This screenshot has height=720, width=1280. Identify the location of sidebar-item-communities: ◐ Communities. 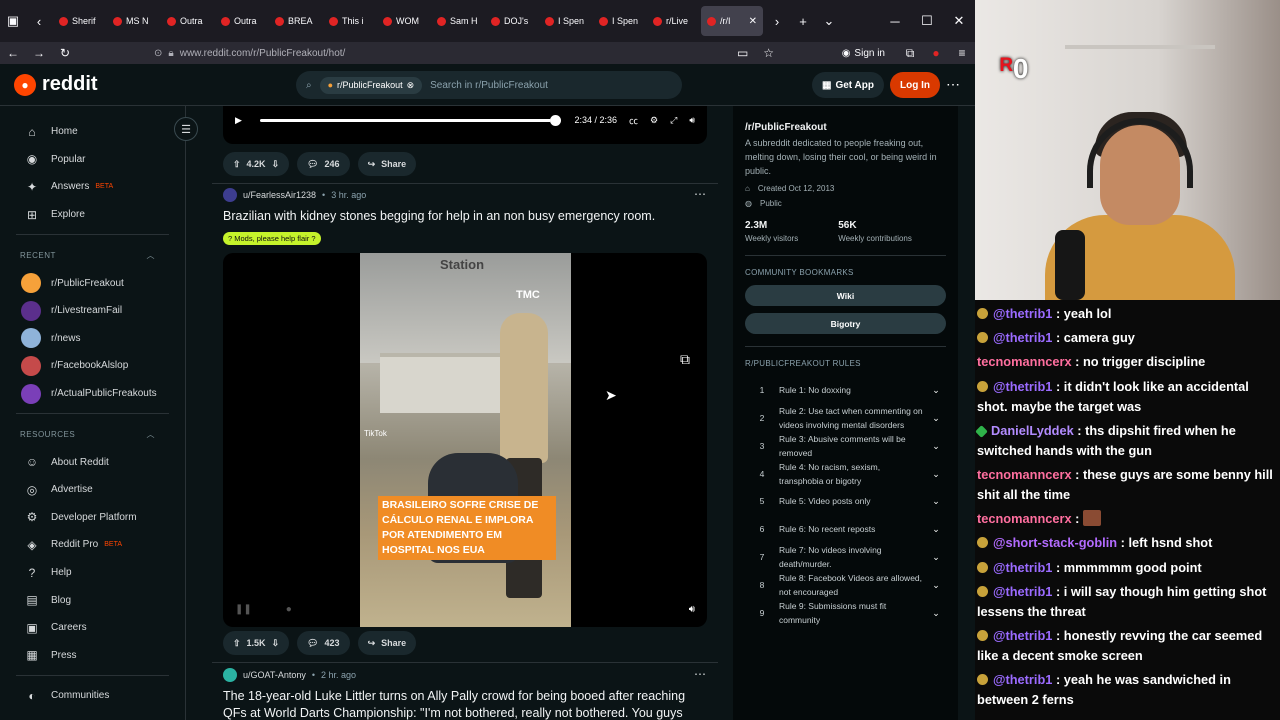
(92, 696).